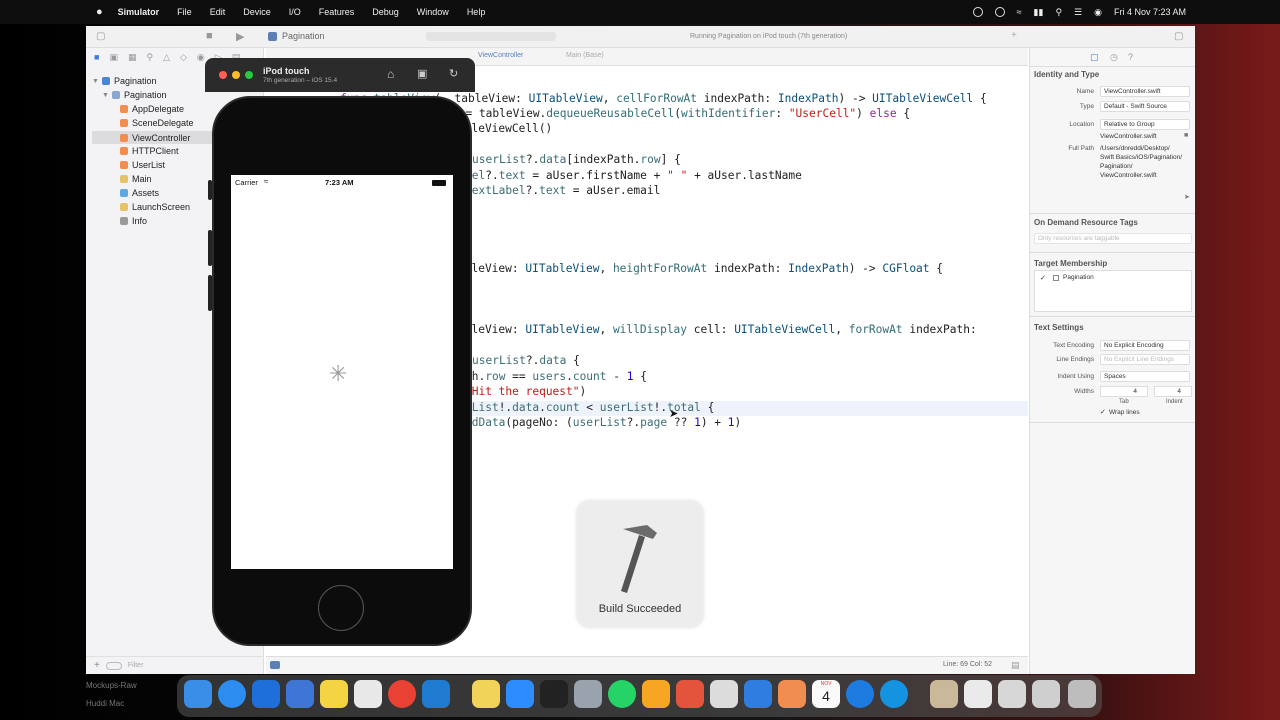  What do you see at coordinates (209, 36) in the screenshot?
I see `stop-icon: ■` at bounding box center [209, 36].